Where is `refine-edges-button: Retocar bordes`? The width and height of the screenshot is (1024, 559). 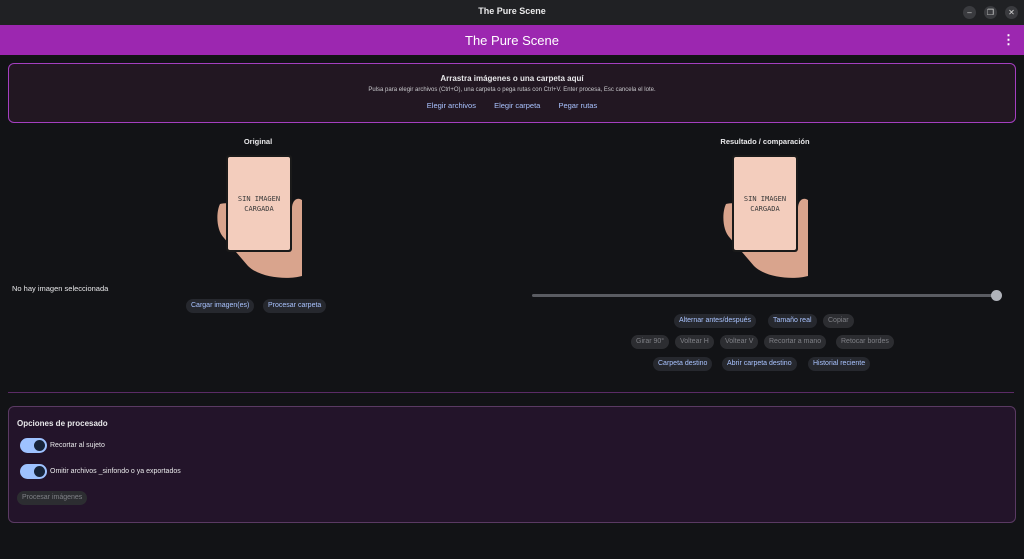 refine-edges-button: Retocar bordes is located at coordinates (865, 342).